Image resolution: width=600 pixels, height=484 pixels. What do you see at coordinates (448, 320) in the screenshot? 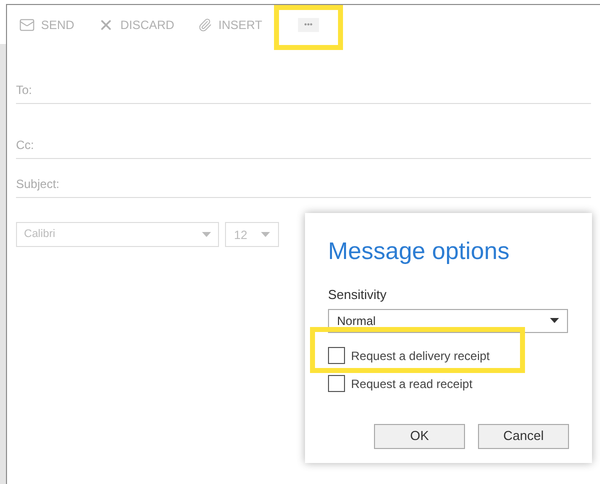
I see `sensitivity-dropdown: Normal` at bounding box center [448, 320].